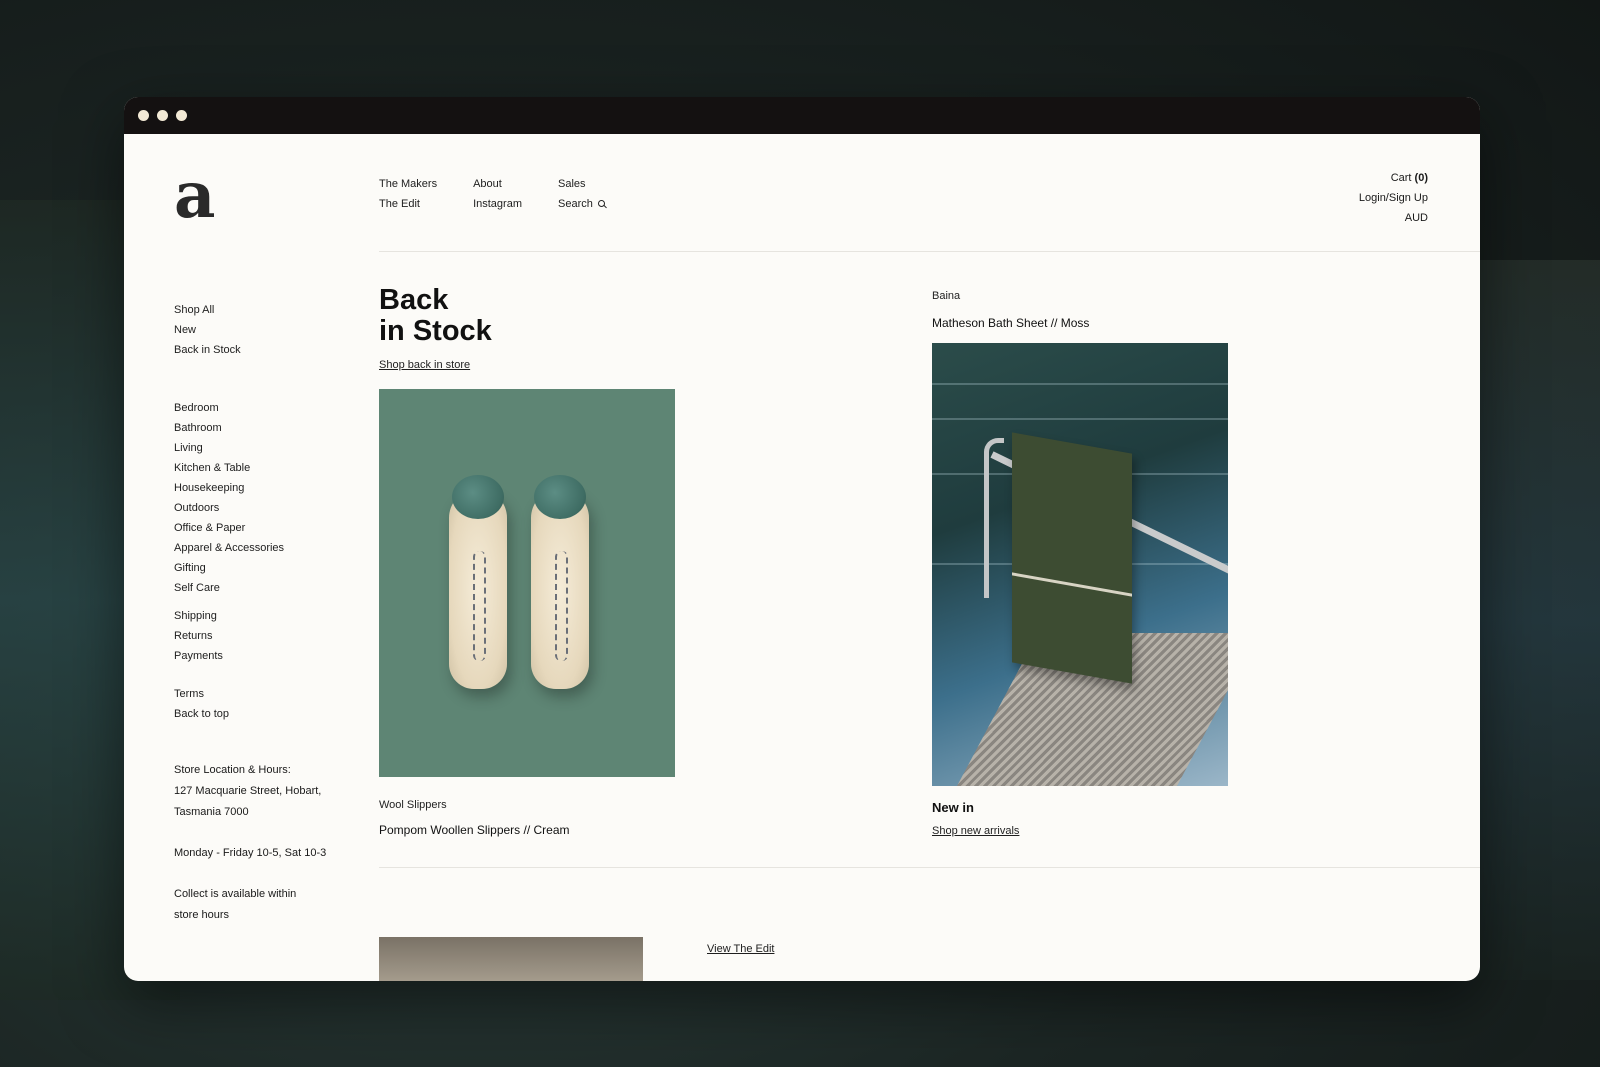  I want to click on cart-label: Cart, so click(1402, 178).